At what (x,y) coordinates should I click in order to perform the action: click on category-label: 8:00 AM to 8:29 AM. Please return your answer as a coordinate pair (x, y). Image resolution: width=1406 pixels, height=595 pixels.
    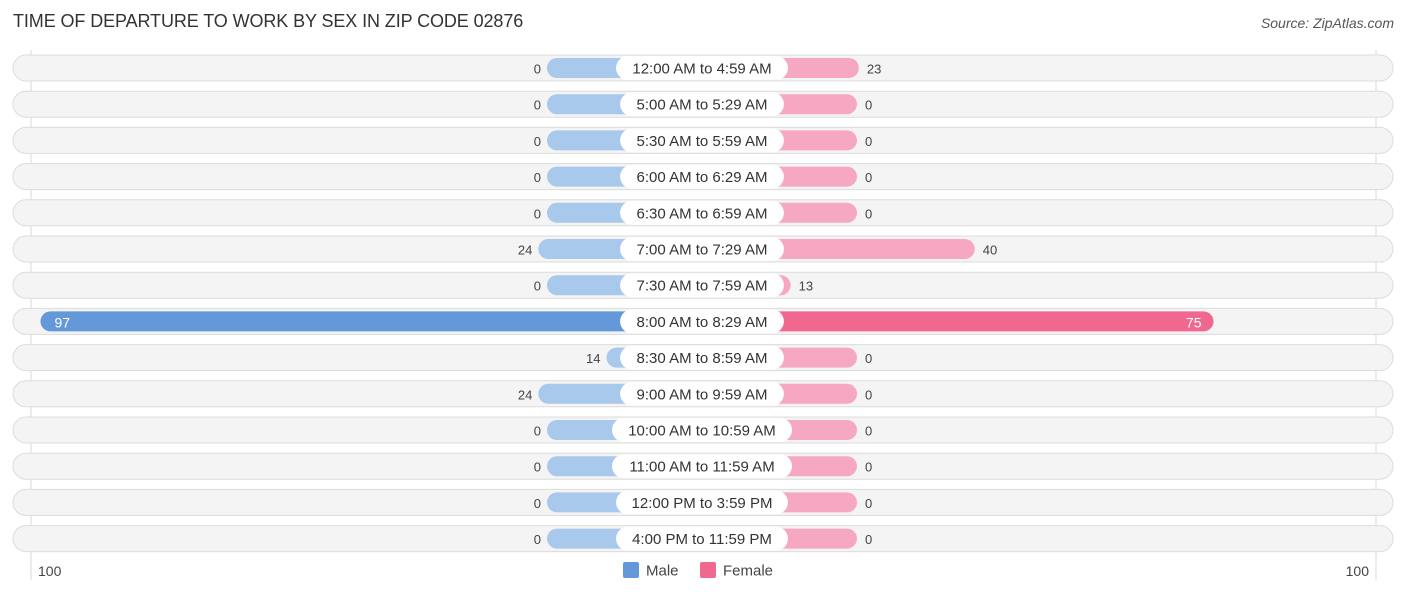
    Looking at the image, I should click on (702, 322).